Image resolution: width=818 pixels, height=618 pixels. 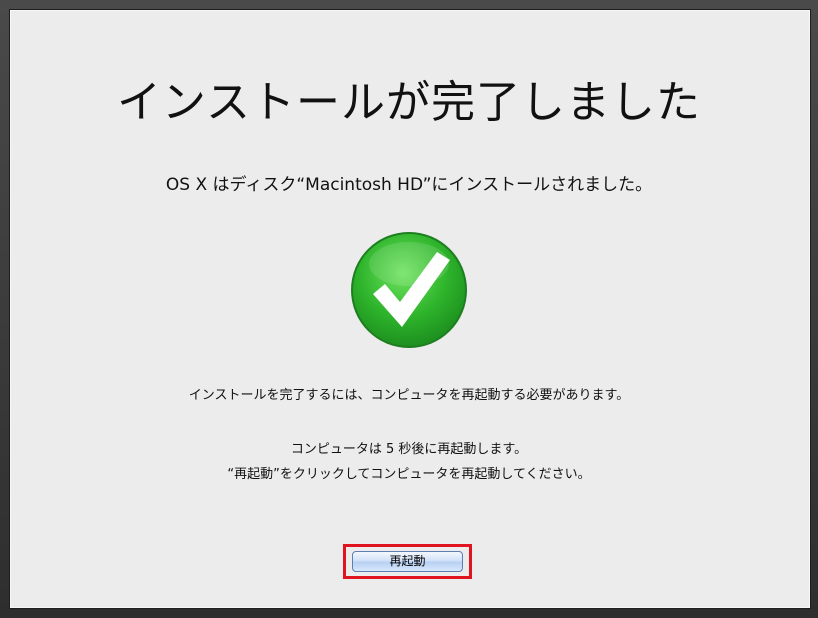 What do you see at coordinates (409, 102) in the screenshot?
I see `page-title: インストールが完了しました` at bounding box center [409, 102].